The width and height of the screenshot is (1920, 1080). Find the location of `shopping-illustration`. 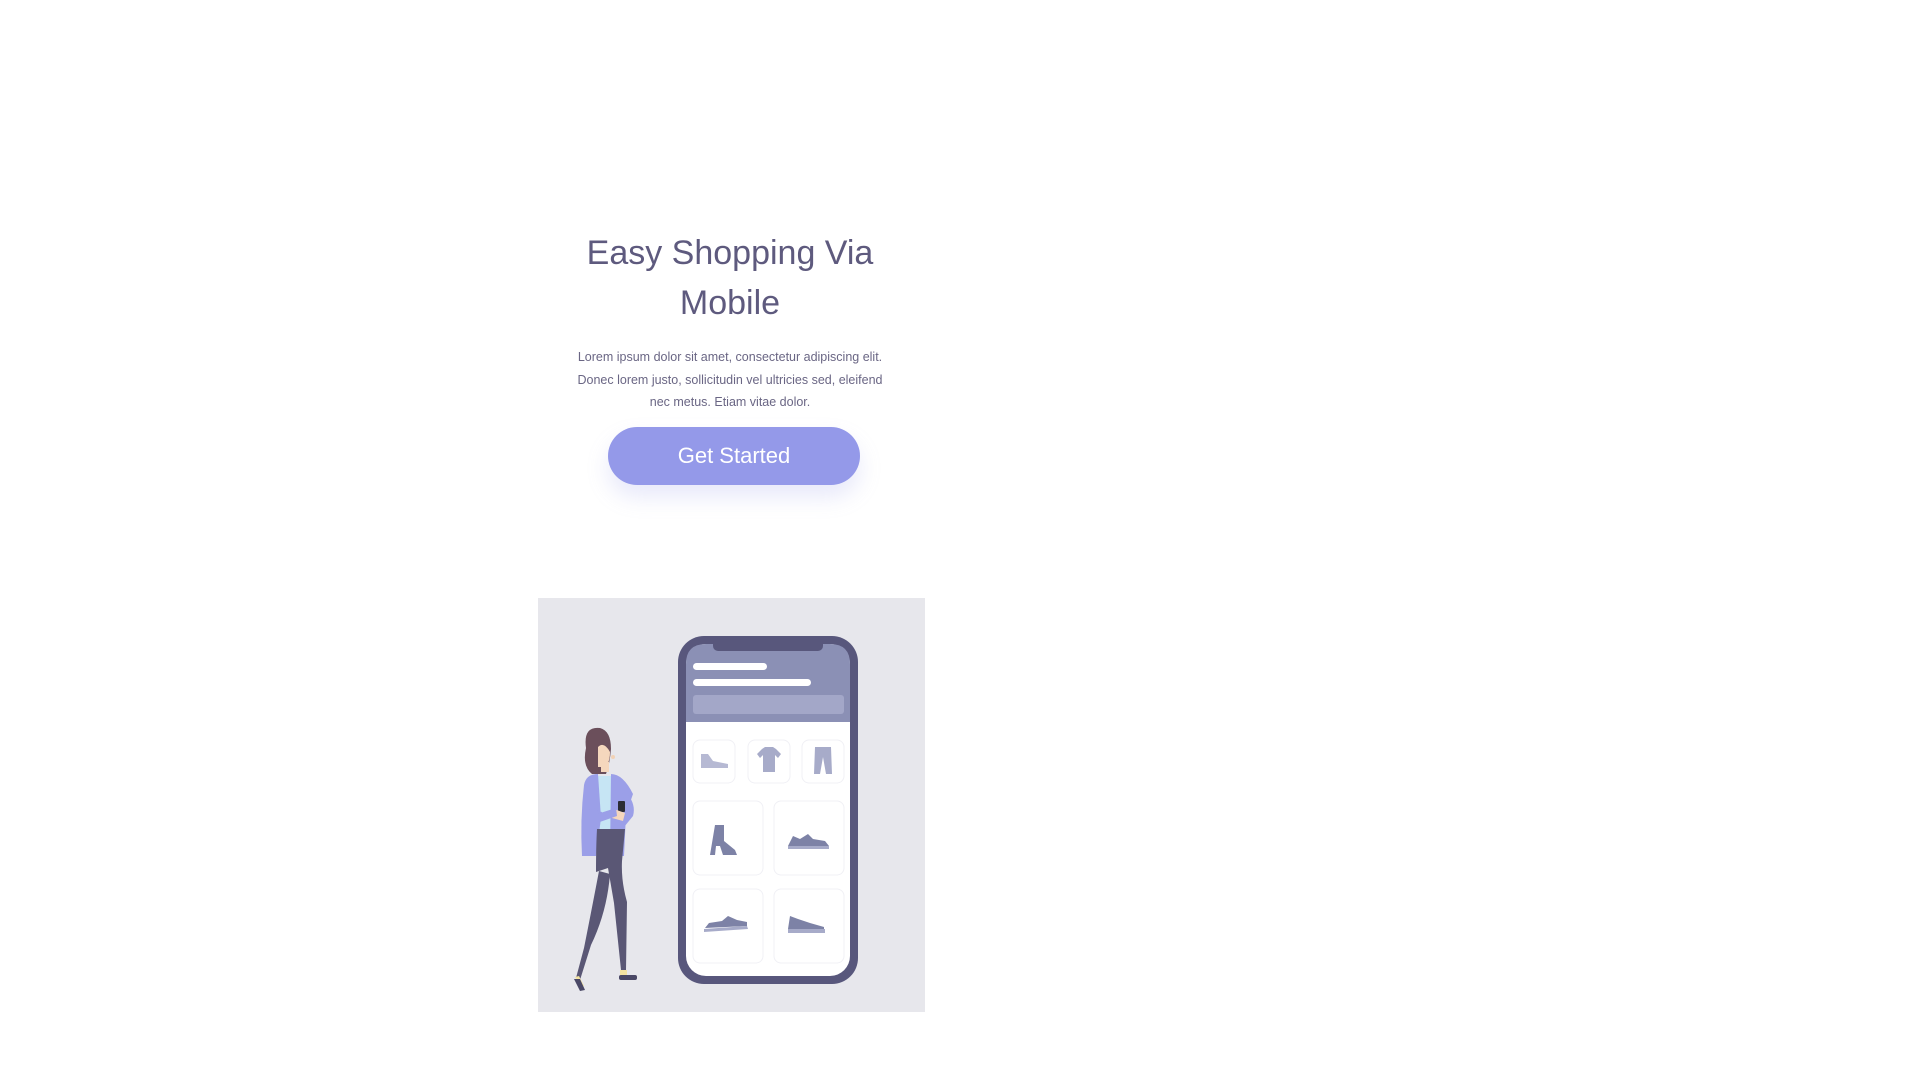

shopping-illustration is located at coordinates (716, 813).